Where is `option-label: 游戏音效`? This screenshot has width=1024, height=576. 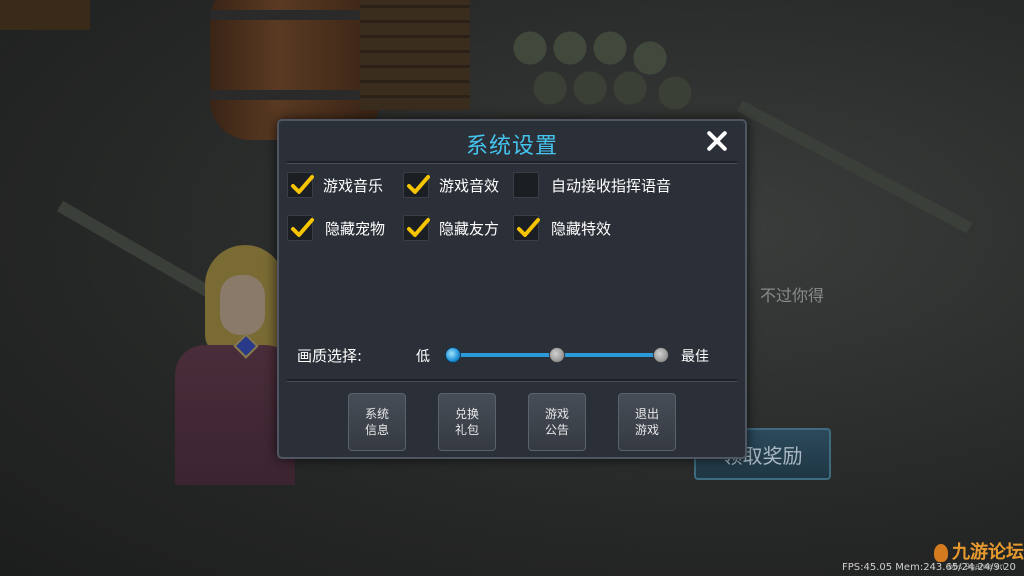 option-label: 游戏音效 is located at coordinates (469, 185).